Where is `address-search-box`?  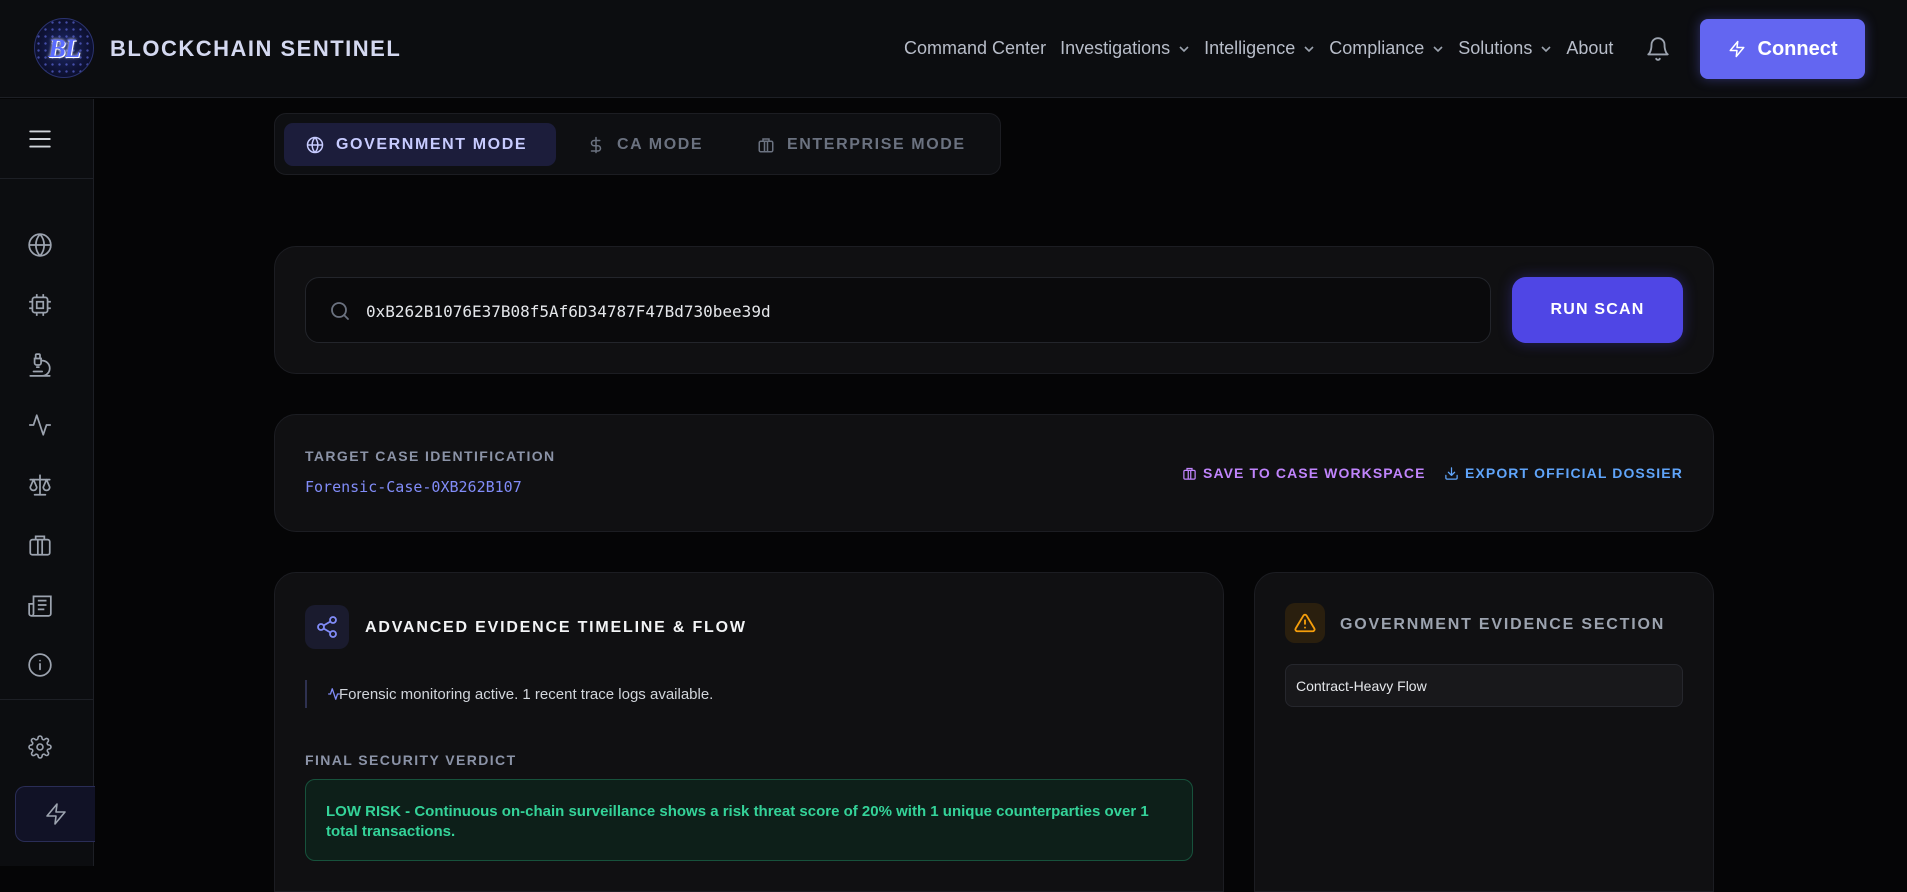
address-search-box is located at coordinates (898, 310).